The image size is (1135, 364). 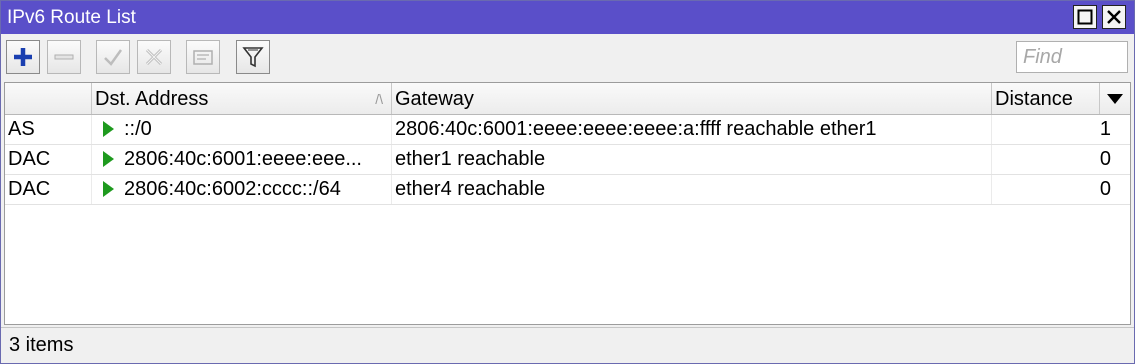 I want to click on maximize-icon, so click(x=1085, y=17).